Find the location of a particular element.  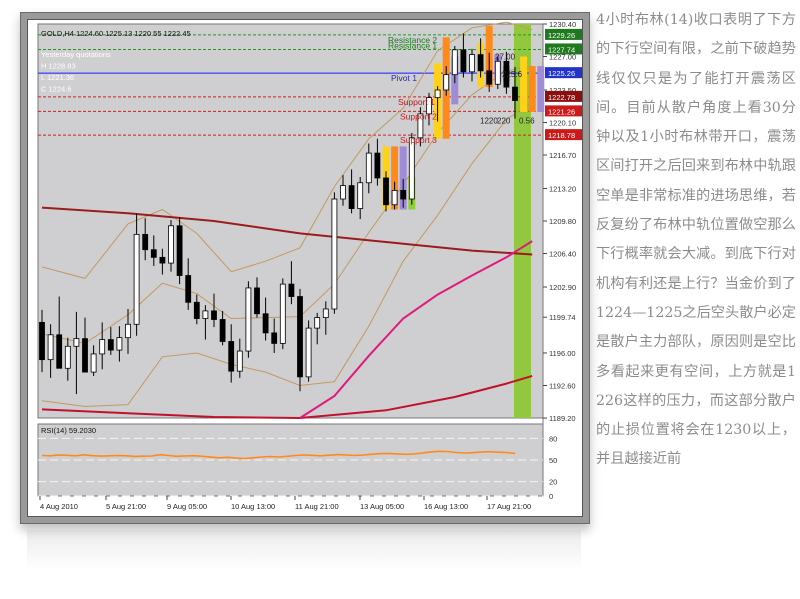

small-price-label: 225.6 is located at coordinates (512, 74).